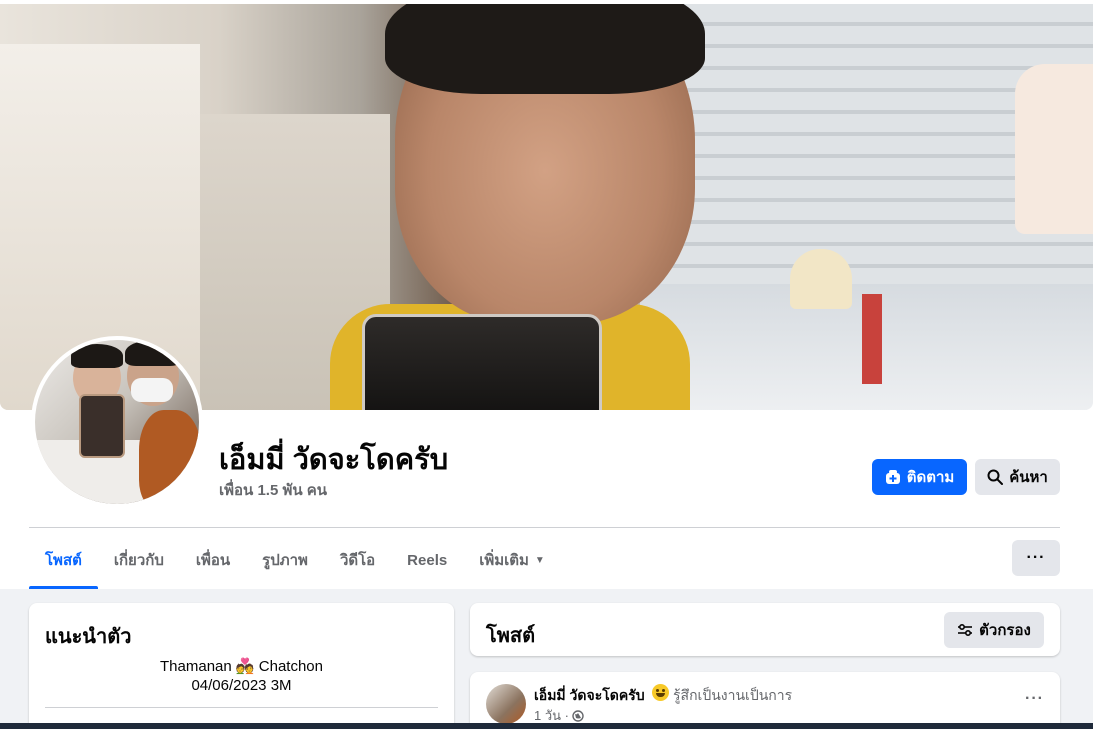 The image size is (1093, 729). Describe the element at coordinates (892, 477) in the screenshot. I see `follow-icon` at that location.